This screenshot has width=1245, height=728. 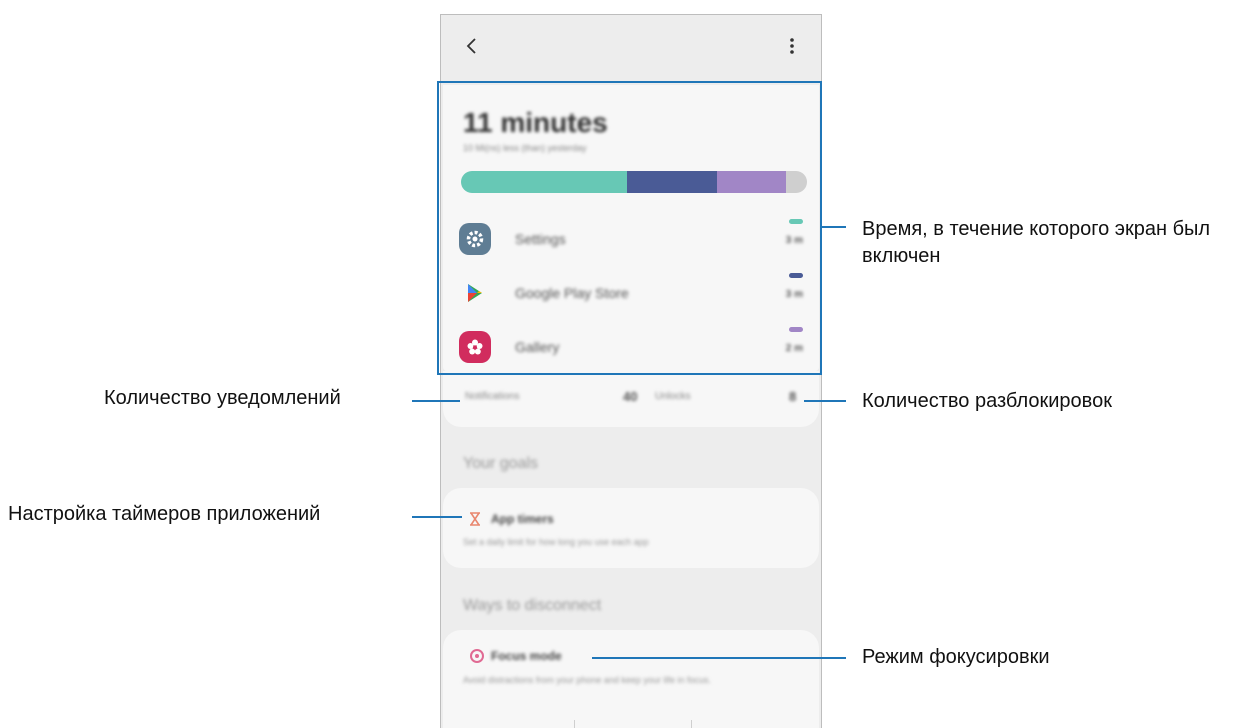 I want to click on hourglass-icon, so click(x=475, y=521).